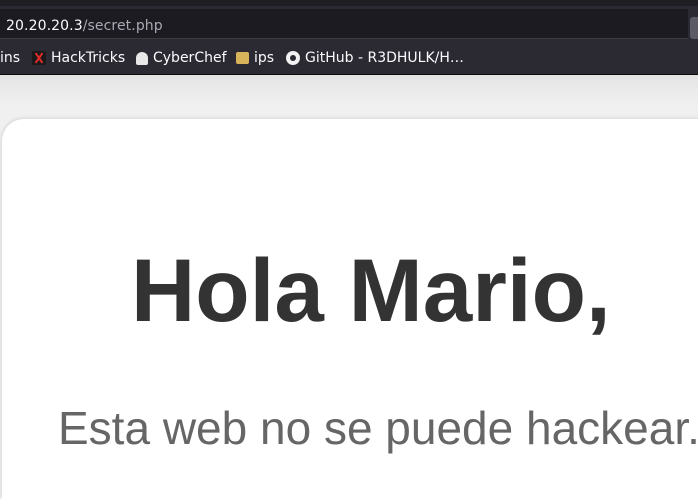 The image size is (698, 499). I want to click on bookmark-label: ips, so click(264, 58).